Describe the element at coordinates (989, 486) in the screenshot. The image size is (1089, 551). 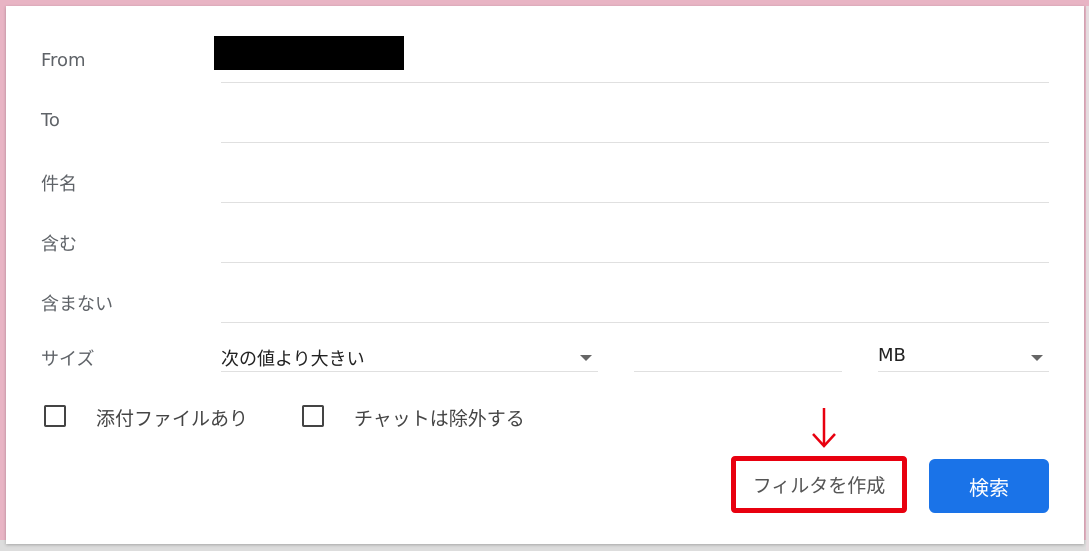
I see `search-button: 検索` at that location.